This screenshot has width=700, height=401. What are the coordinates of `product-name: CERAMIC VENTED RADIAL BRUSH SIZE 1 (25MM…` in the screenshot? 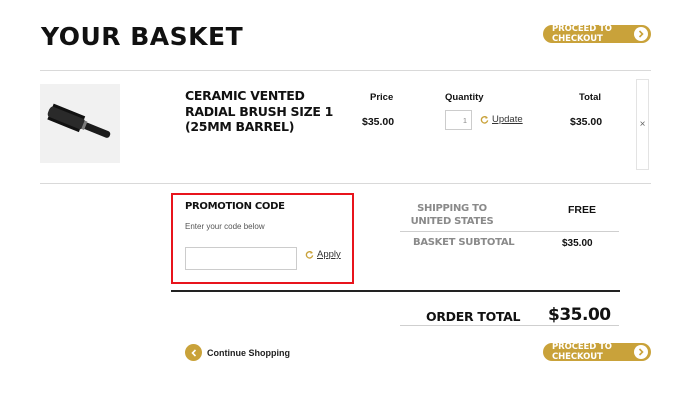 It's located at (260, 111).